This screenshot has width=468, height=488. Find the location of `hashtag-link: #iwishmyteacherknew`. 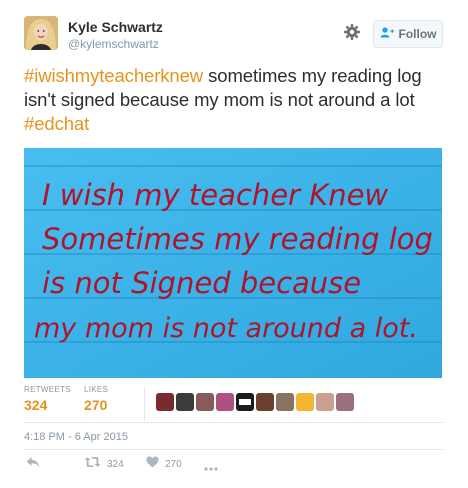

hashtag-link: #iwishmyteacherknew is located at coordinates (113, 75).